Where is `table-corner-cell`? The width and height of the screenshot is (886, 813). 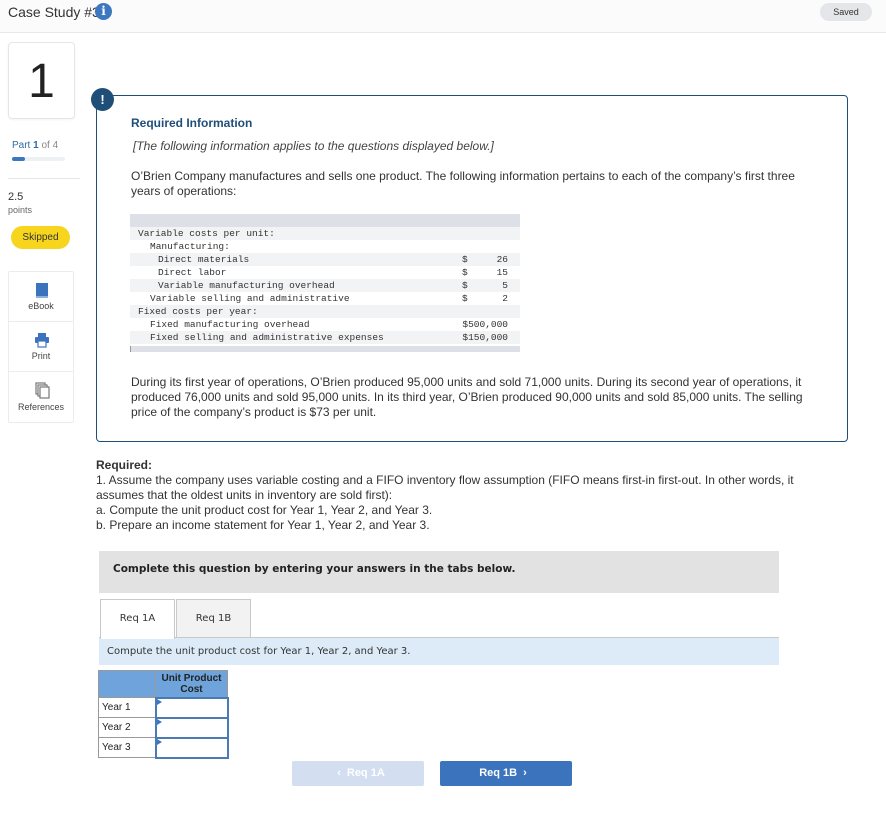
table-corner-cell is located at coordinates (127, 684).